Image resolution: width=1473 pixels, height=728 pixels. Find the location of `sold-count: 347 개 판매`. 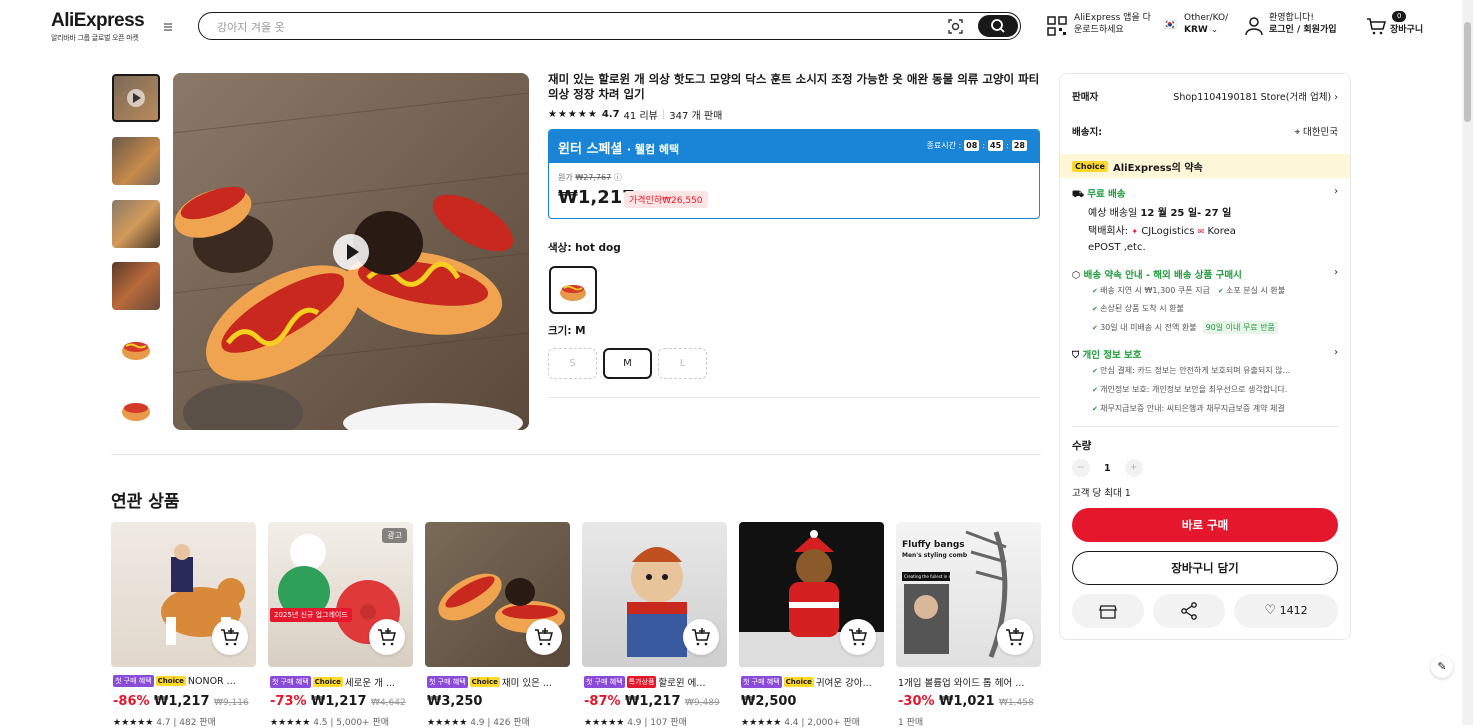

sold-count: 347 개 판매 is located at coordinates (696, 116).